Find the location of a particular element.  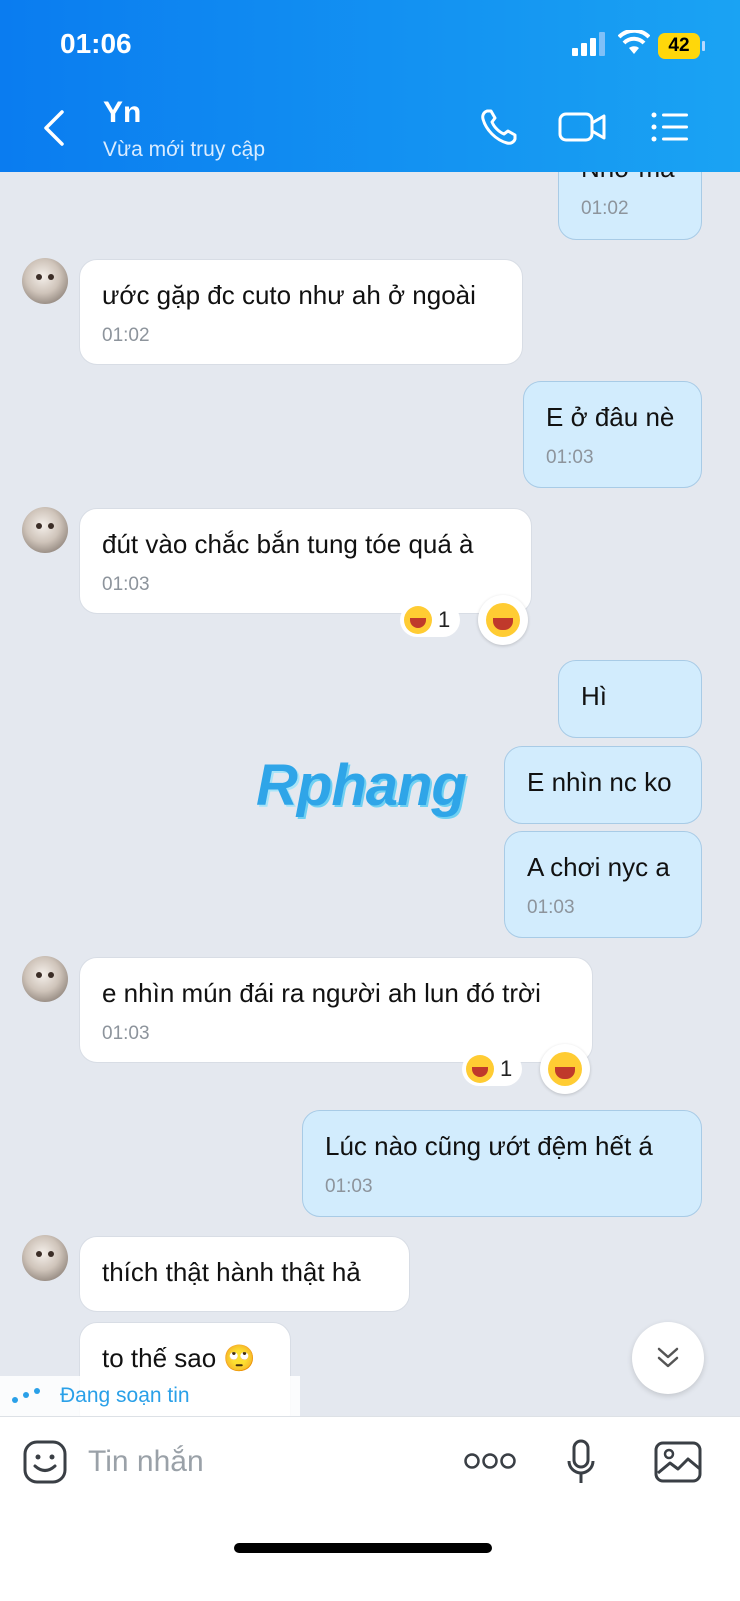

image-icon is located at coordinates (678, 1462).